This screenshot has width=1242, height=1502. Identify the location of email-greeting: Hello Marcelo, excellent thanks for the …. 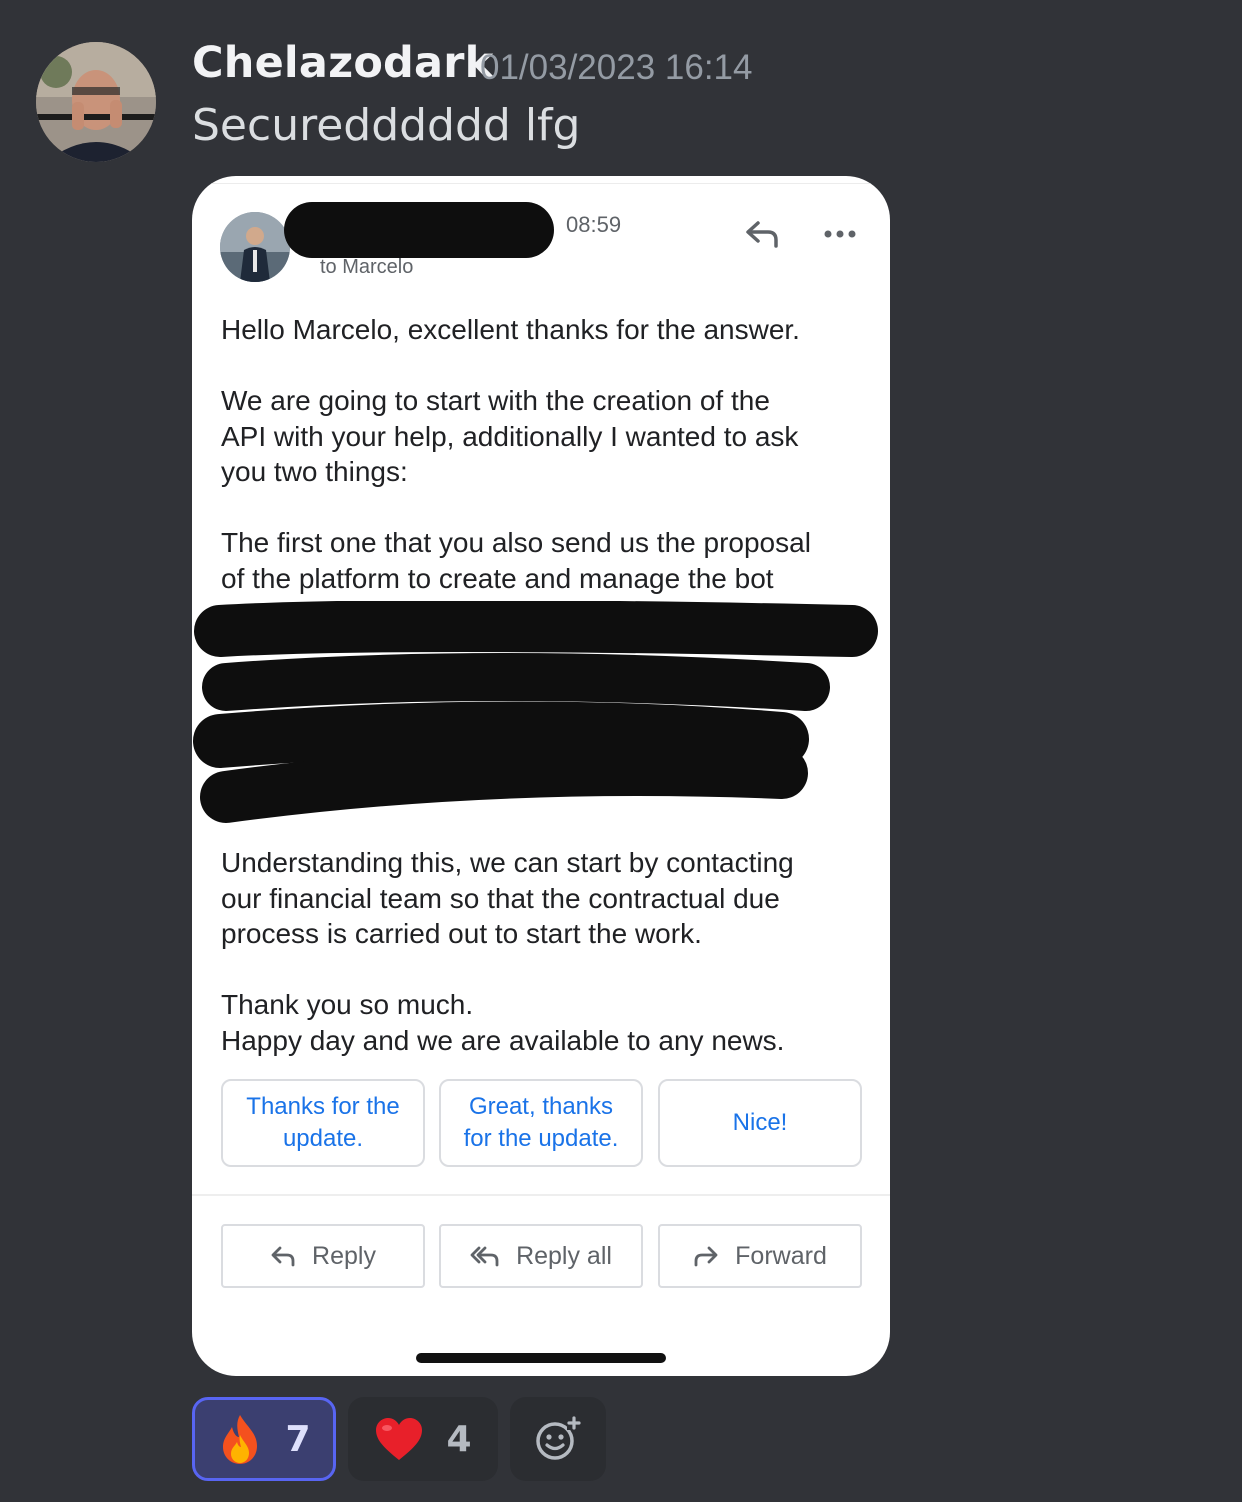
(510, 329).